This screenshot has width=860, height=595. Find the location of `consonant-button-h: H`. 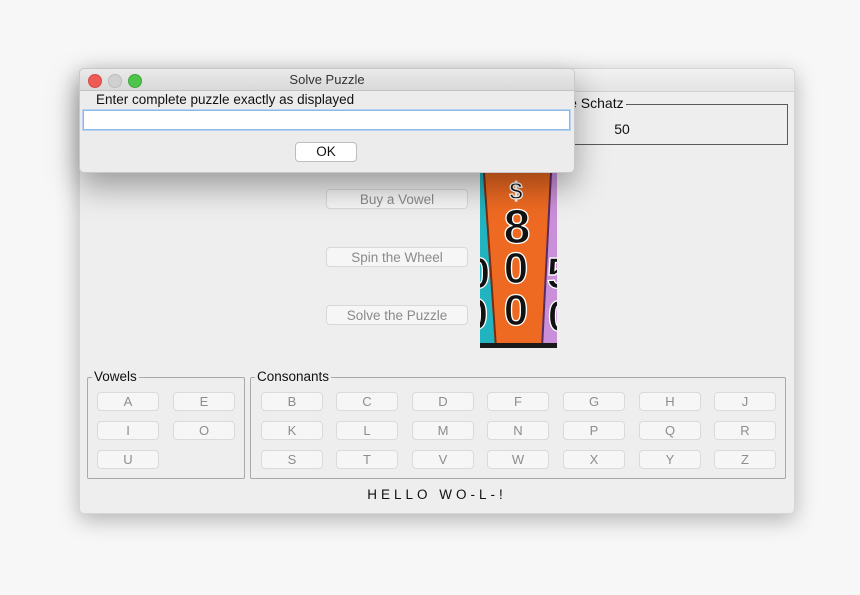

consonant-button-h: H is located at coordinates (670, 401).